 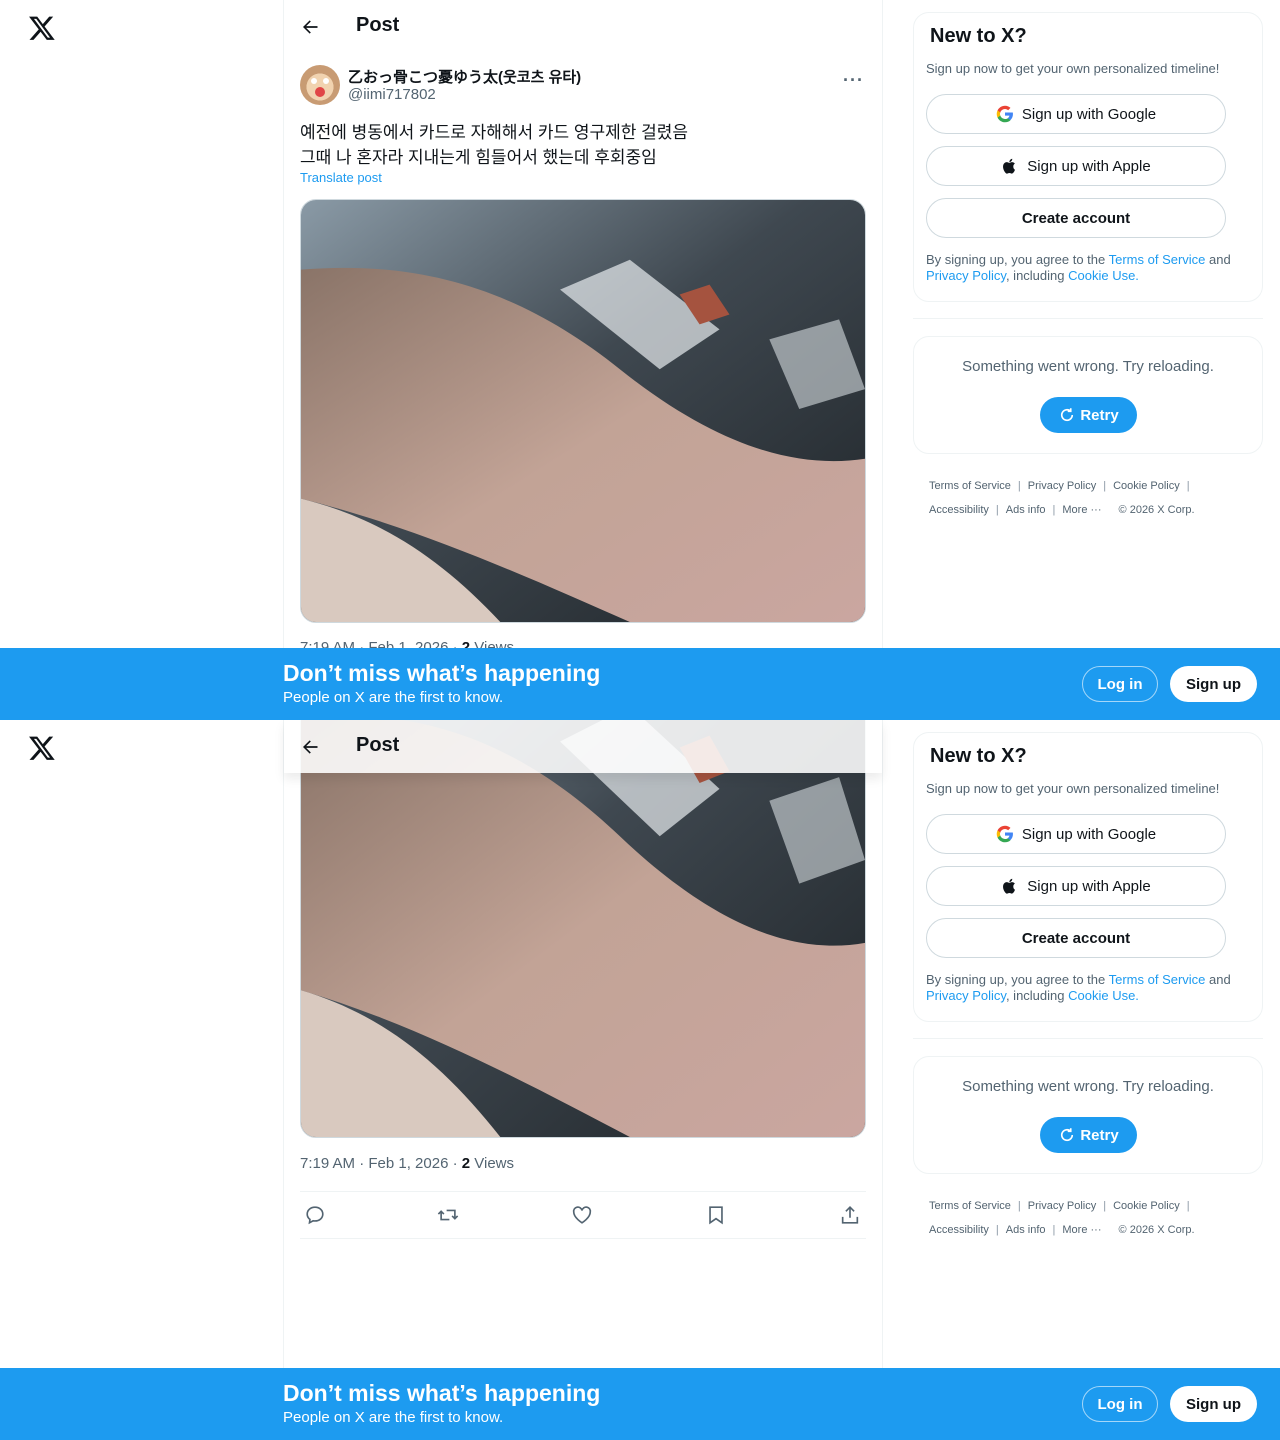 I want to click on banner-subtitle: People on X are the first to know., so click(x=393, y=1417).